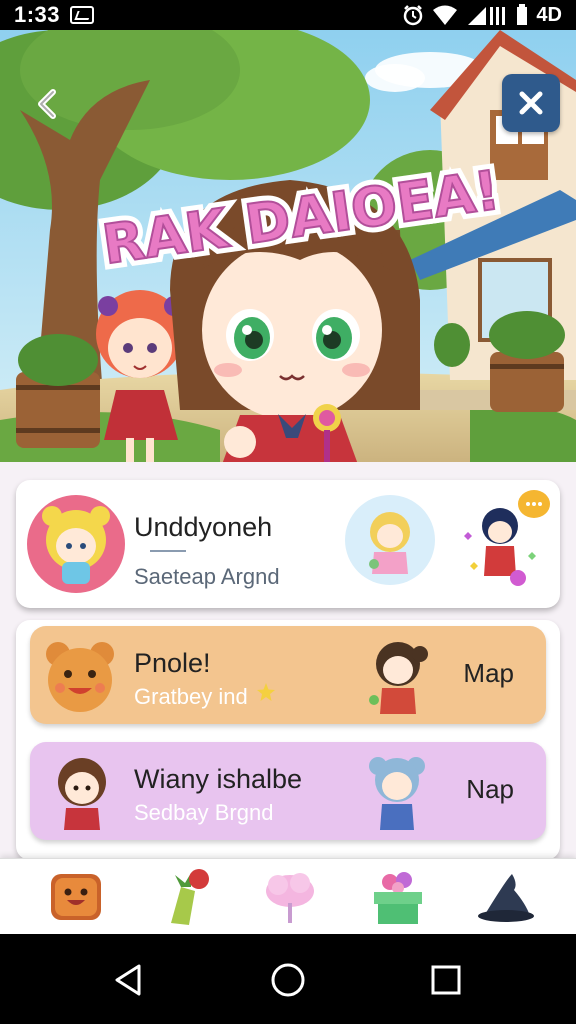 This screenshot has width=576, height=1024. Describe the element at coordinates (507, 538) in the screenshot. I see `chat-boy-avatar` at that location.